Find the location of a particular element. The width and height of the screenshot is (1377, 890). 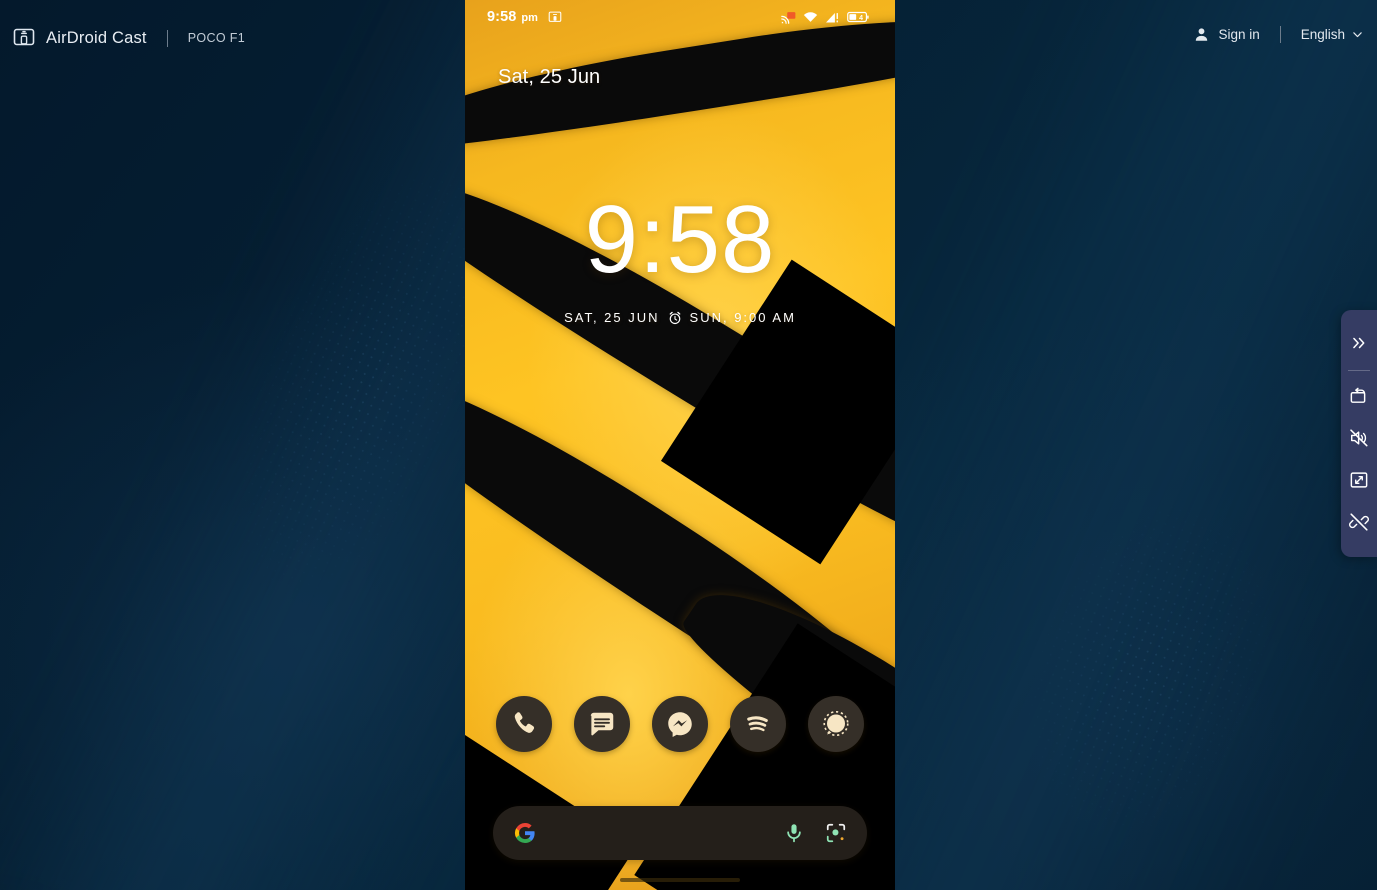

brand-title: AirDroid Cast is located at coordinates (96, 37).